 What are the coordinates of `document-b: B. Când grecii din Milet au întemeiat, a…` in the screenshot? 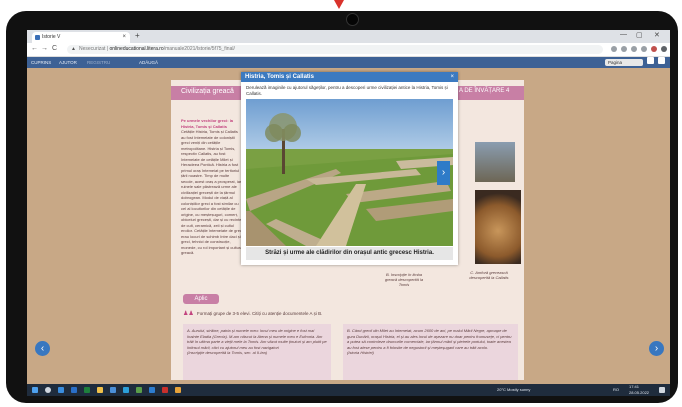 It's located at (430, 352).